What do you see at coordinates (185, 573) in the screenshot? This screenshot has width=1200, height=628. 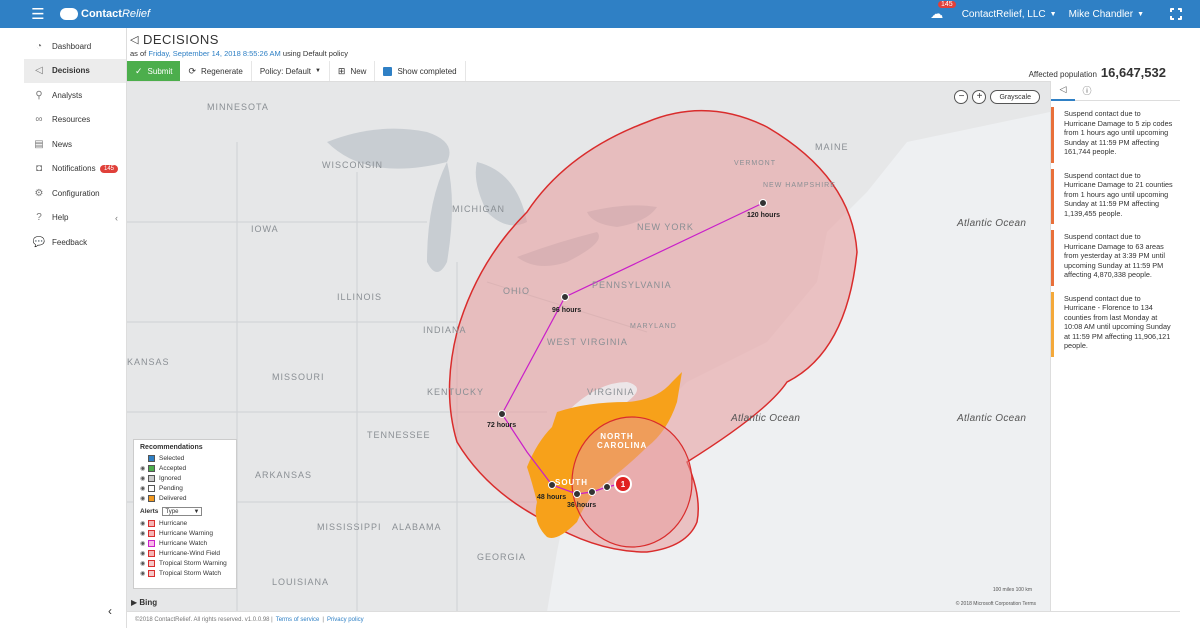 I see `legend-item: ◉ Tropical Storm Watch` at bounding box center [185, 573].